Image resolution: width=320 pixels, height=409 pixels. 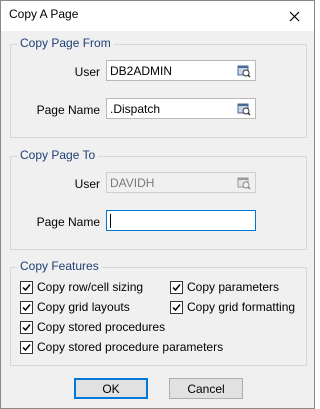 I want to click on close-button, so click(x=294, y=16).